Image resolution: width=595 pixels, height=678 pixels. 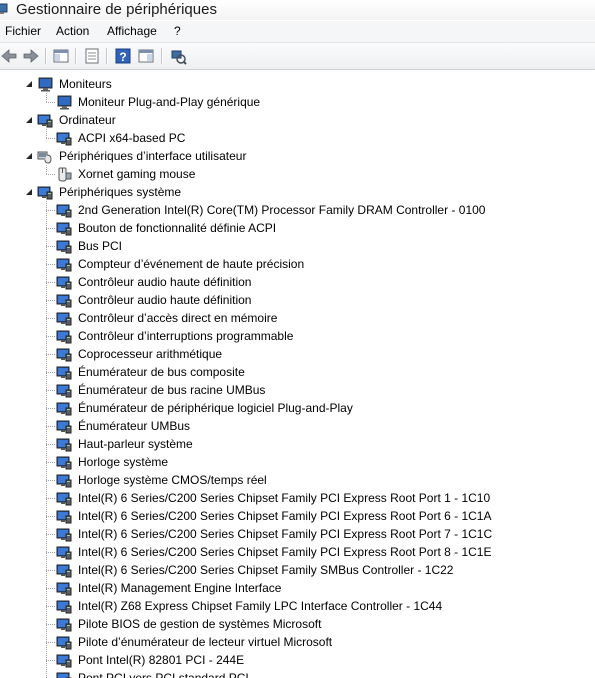 What do you see at coordinates (172, 390) in the screenshot?
I see `tree-device-label: Énumérateur de bus racine UMBus` at bounding box center [172, 390].